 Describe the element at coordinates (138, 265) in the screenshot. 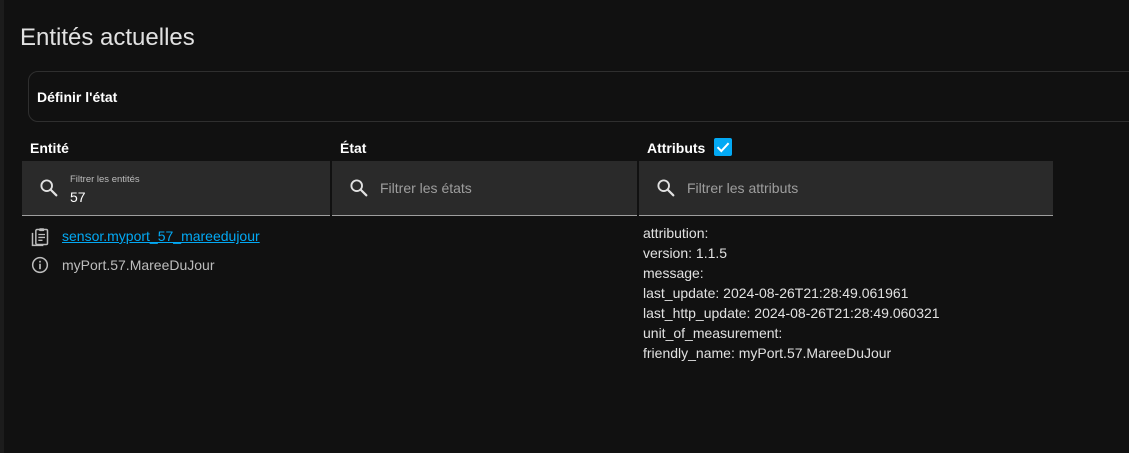

I see `entity-friendly-name: myPort.57.MareeDuJour` at that location.